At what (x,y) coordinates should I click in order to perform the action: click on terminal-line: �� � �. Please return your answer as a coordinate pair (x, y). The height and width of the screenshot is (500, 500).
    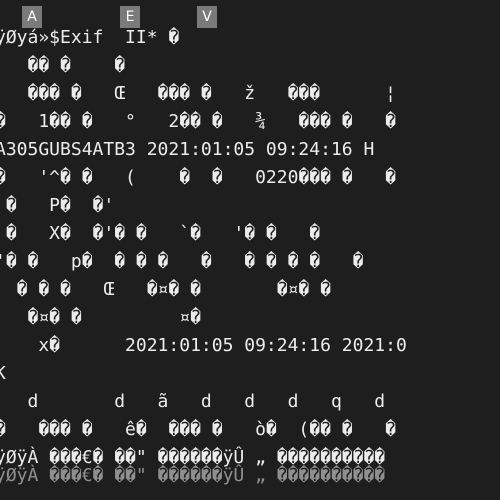
    Looking at the image, I should click on (63, 65).